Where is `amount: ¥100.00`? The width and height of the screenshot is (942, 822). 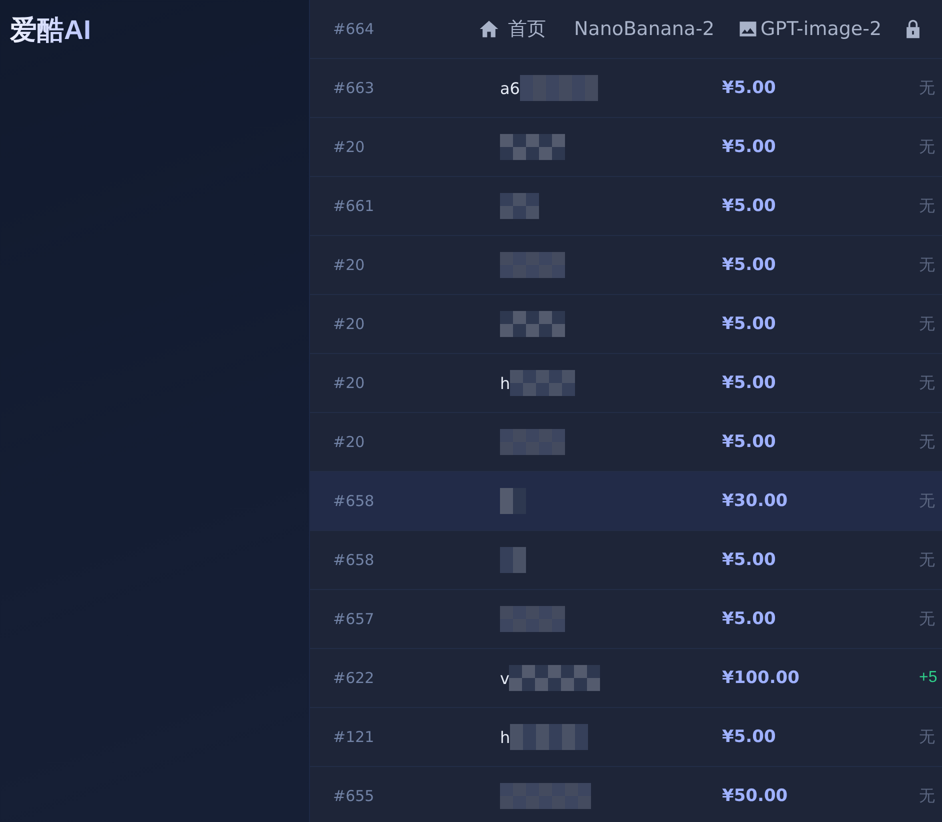
amount: ¥100.00 is located at coordinates (761, 678).